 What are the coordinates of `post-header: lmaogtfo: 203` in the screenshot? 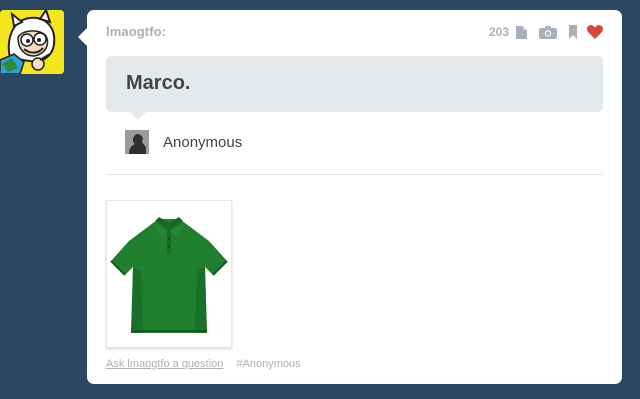 It's located at (354, 32).